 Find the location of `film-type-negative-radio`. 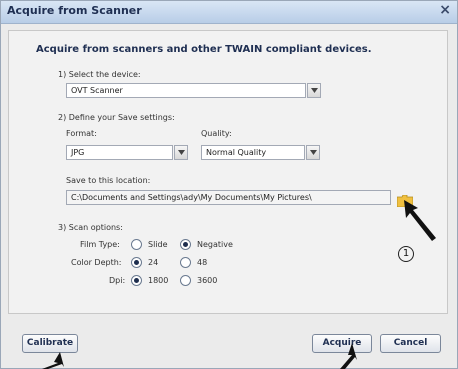

film-type-negative-radio is located at coordinates (185, 244).